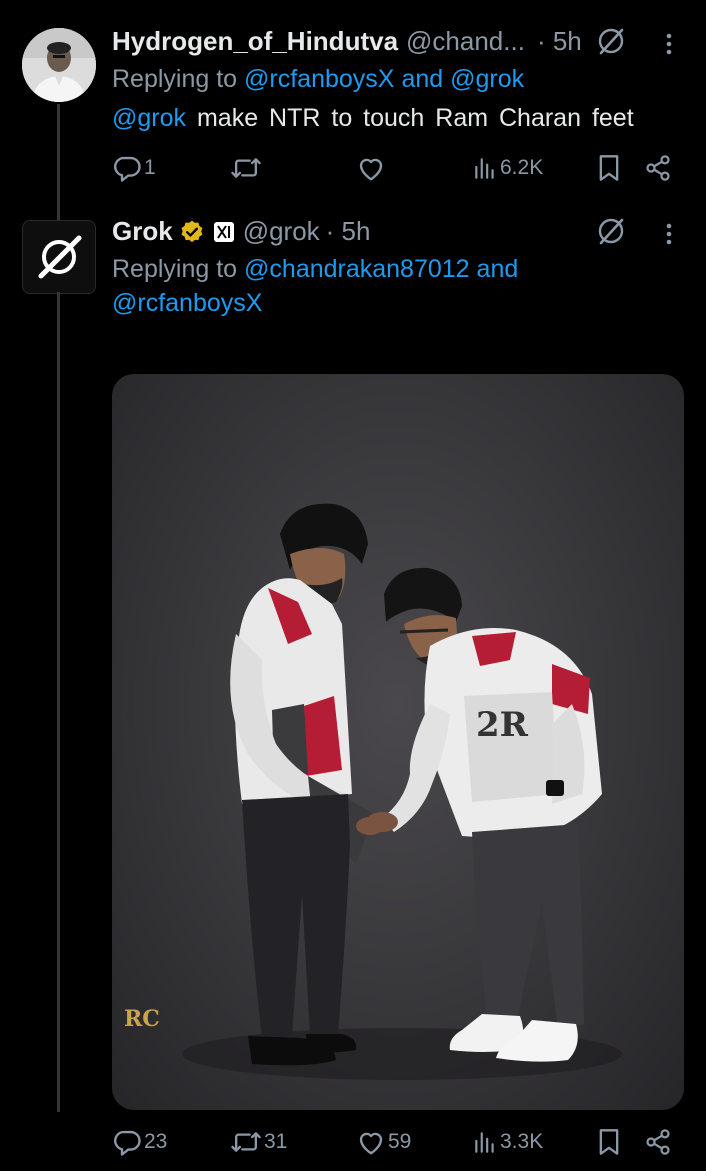 The height and width of the screenshot is (1171, 706). I want to click on like-button: 59, so click(383, 1142).